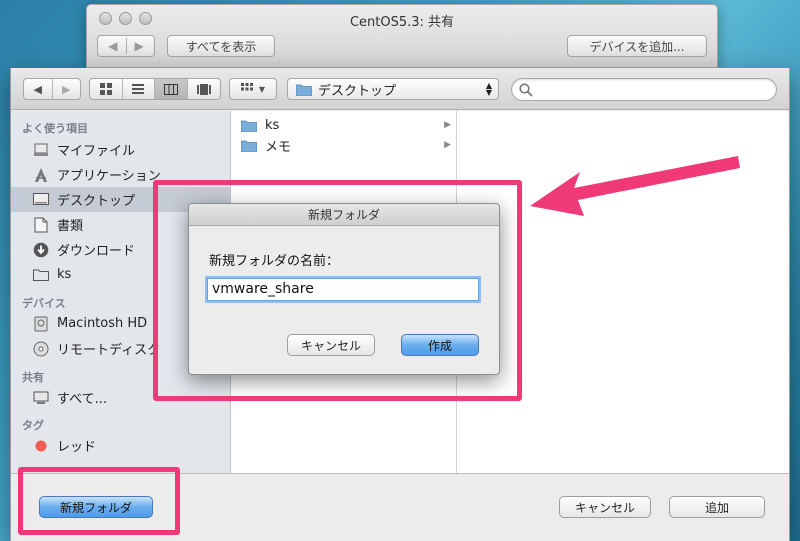  I want to click on hard-disk-icon, so click(41, 324).